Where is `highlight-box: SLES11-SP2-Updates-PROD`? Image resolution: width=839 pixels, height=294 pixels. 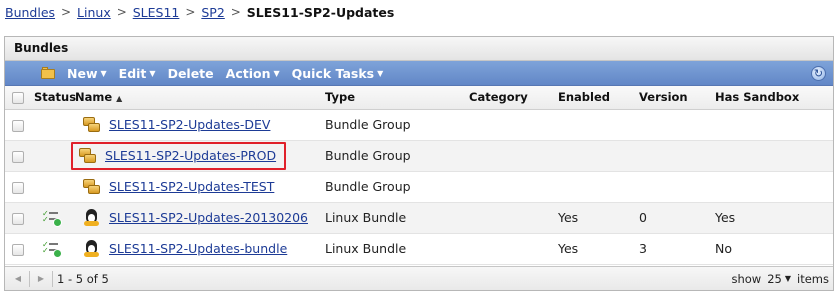 highlight-box: SLES11-SP2-Updates-PROD is located at coordinates (179, 155).